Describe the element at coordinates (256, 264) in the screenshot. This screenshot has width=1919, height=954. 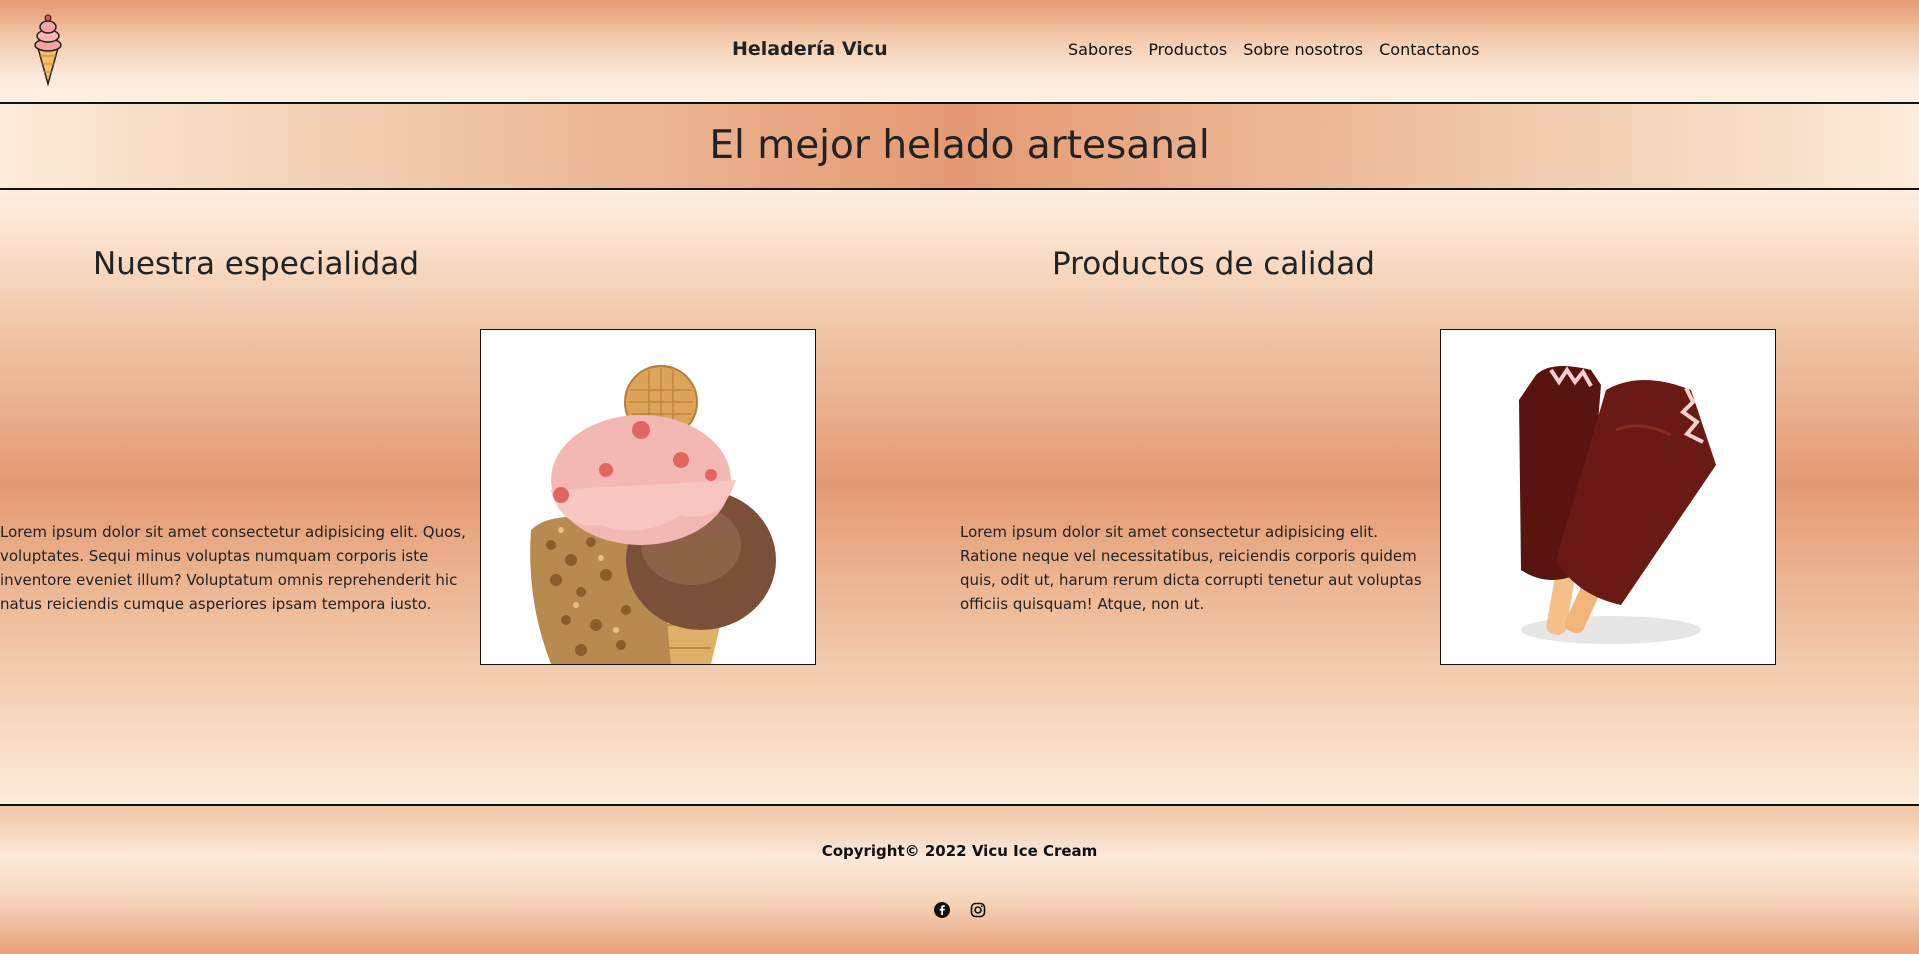
I see `section-title: Nuestra especialidad` at that location.